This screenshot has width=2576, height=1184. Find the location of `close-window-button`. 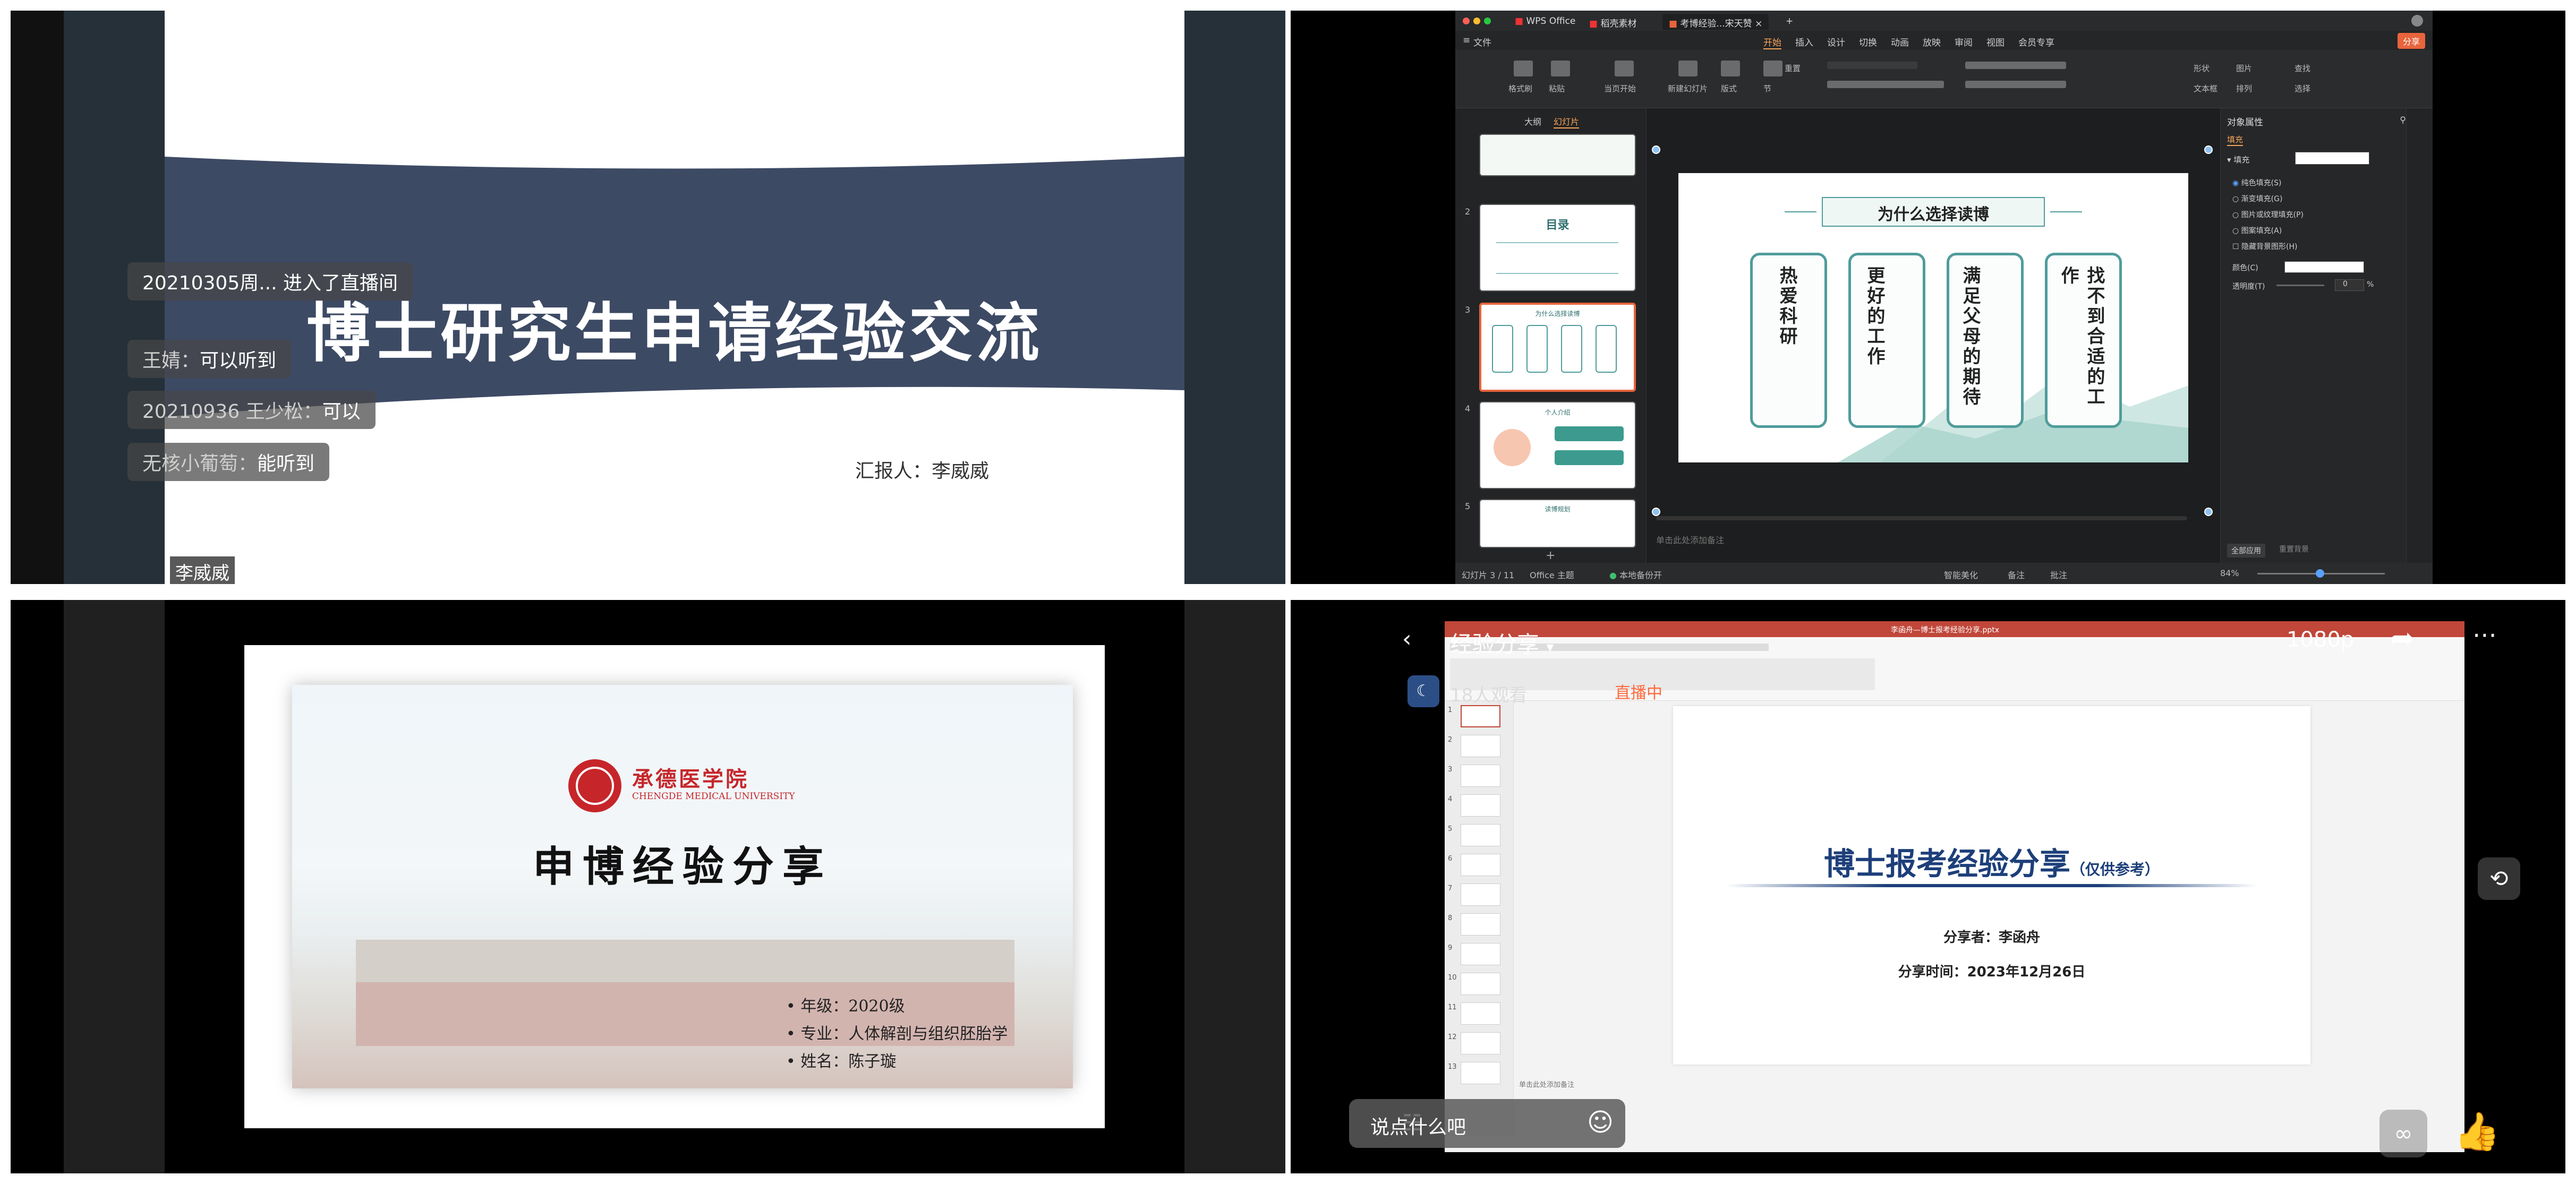

close-window-button is located at coordinates (1467, 21).